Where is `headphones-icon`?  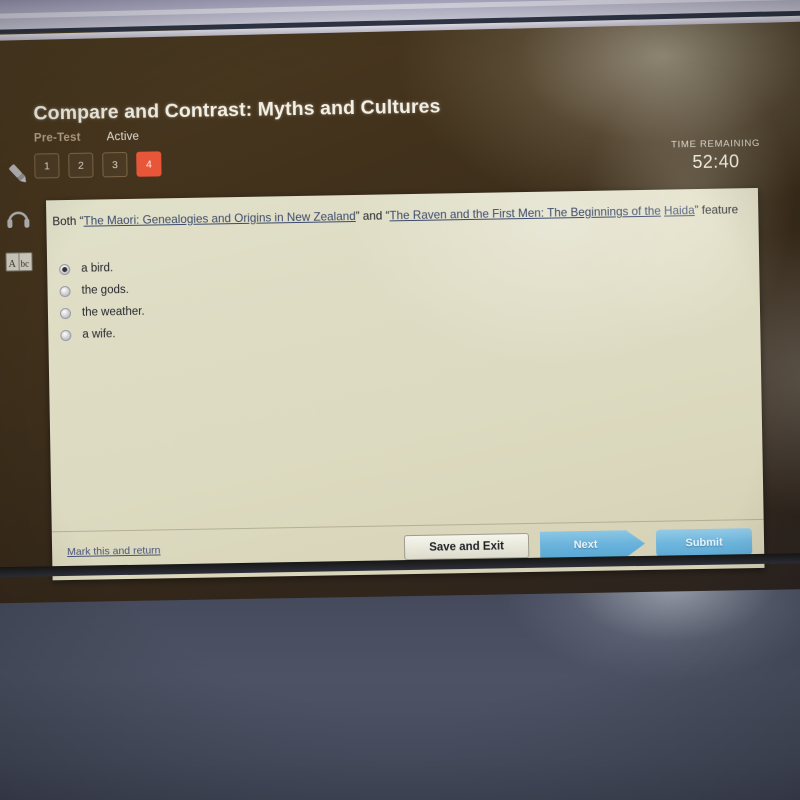 headphones-icon is located at coordinates (18, 218).